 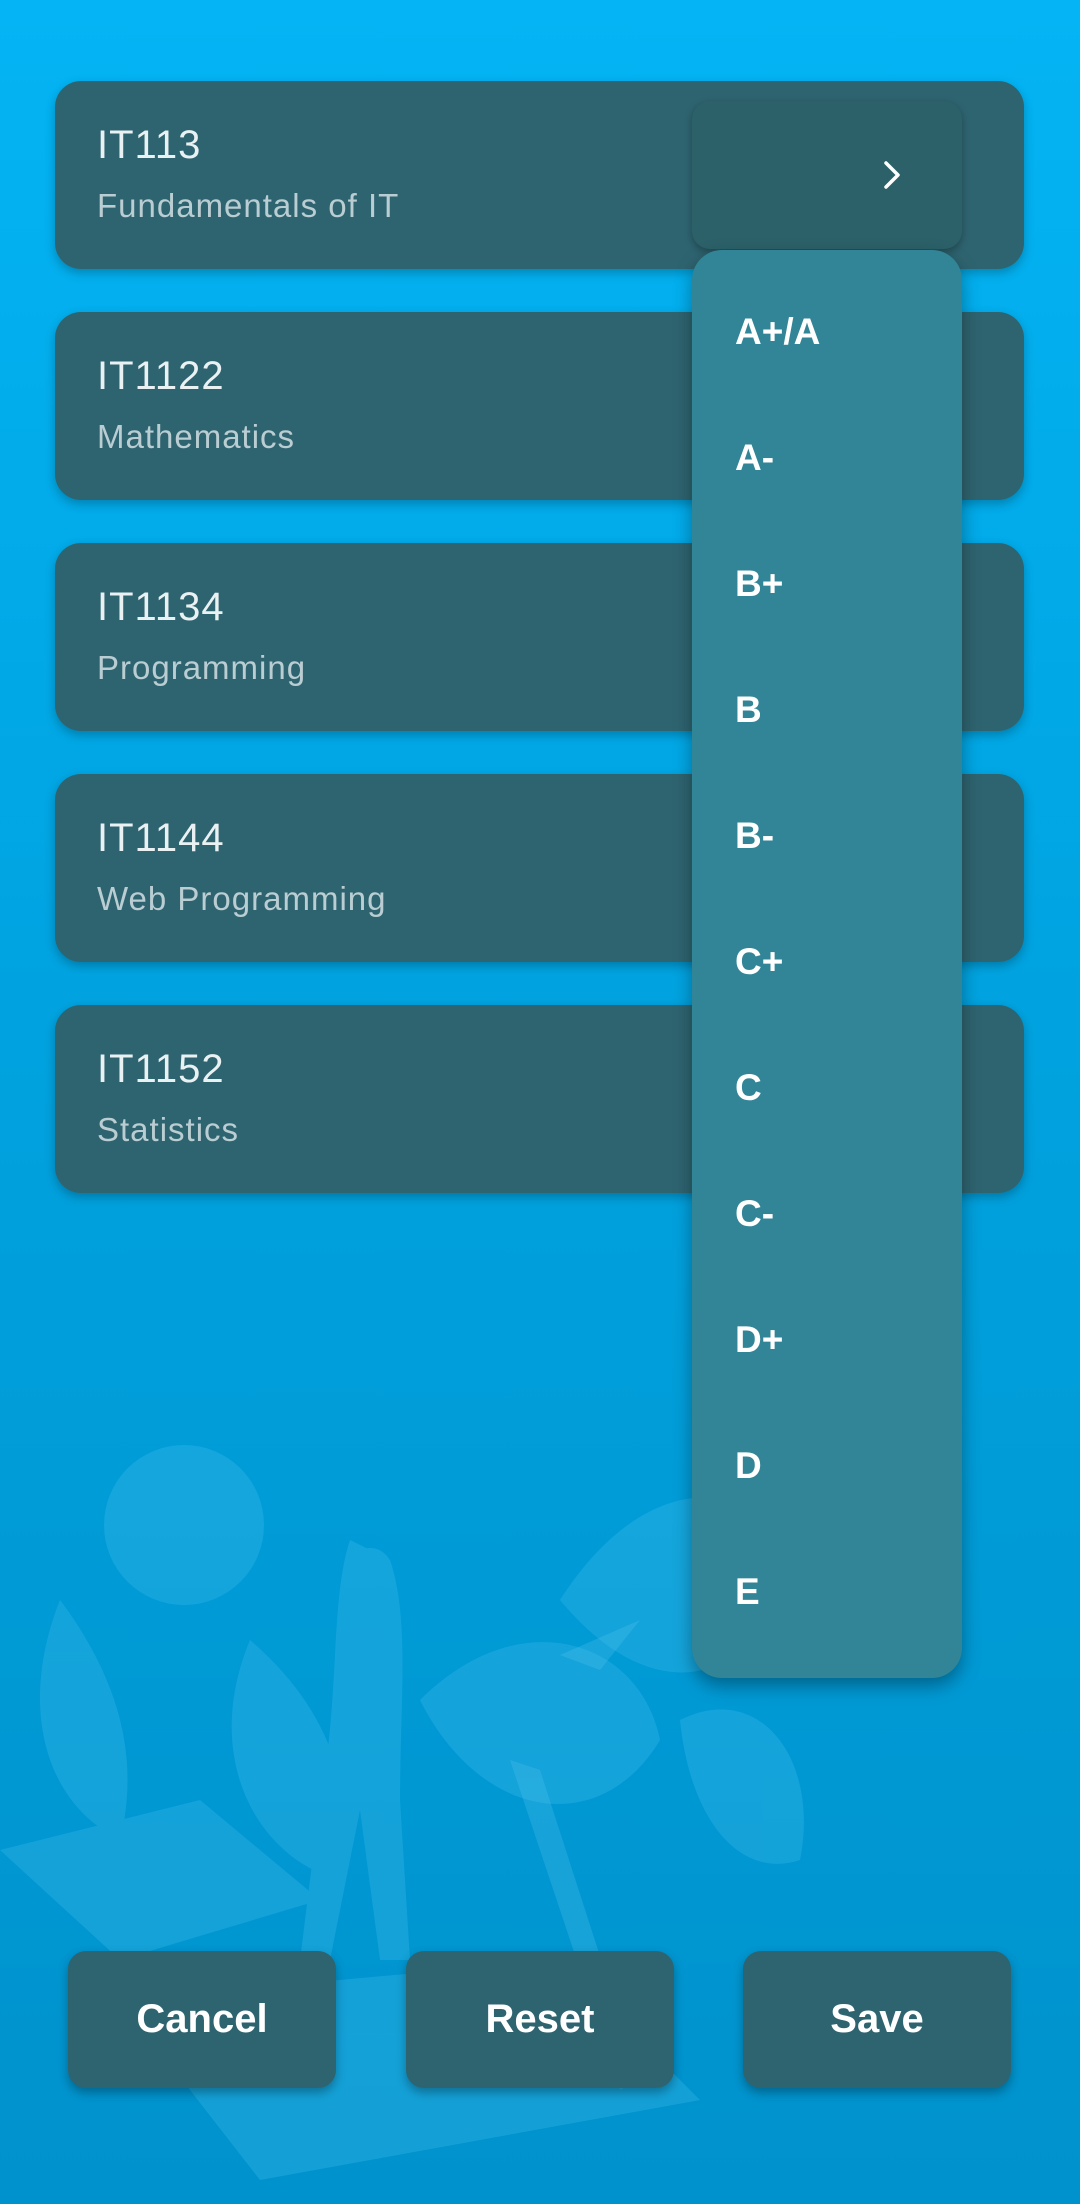 I want to click on course-name: Programming, so click(x=202, y=667).